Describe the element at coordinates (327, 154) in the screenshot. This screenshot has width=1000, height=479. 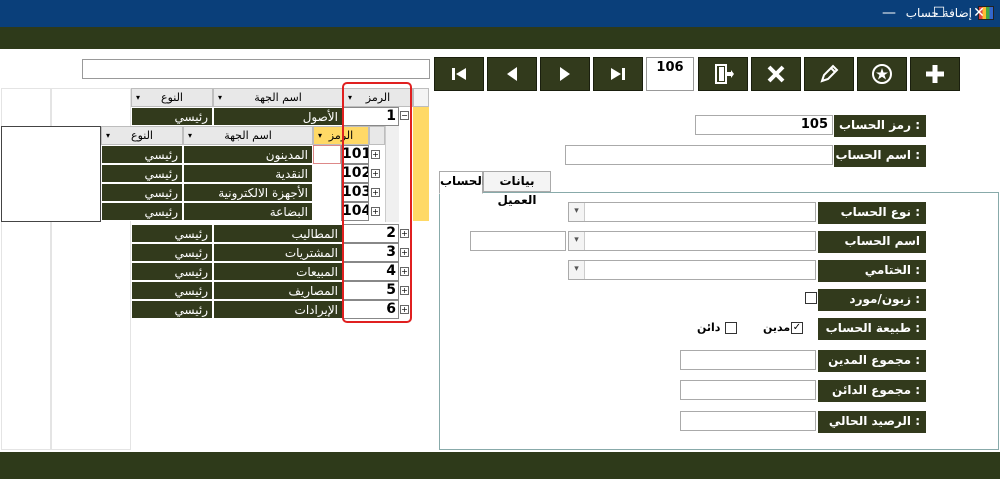
I see `child-row-focus` at that location.